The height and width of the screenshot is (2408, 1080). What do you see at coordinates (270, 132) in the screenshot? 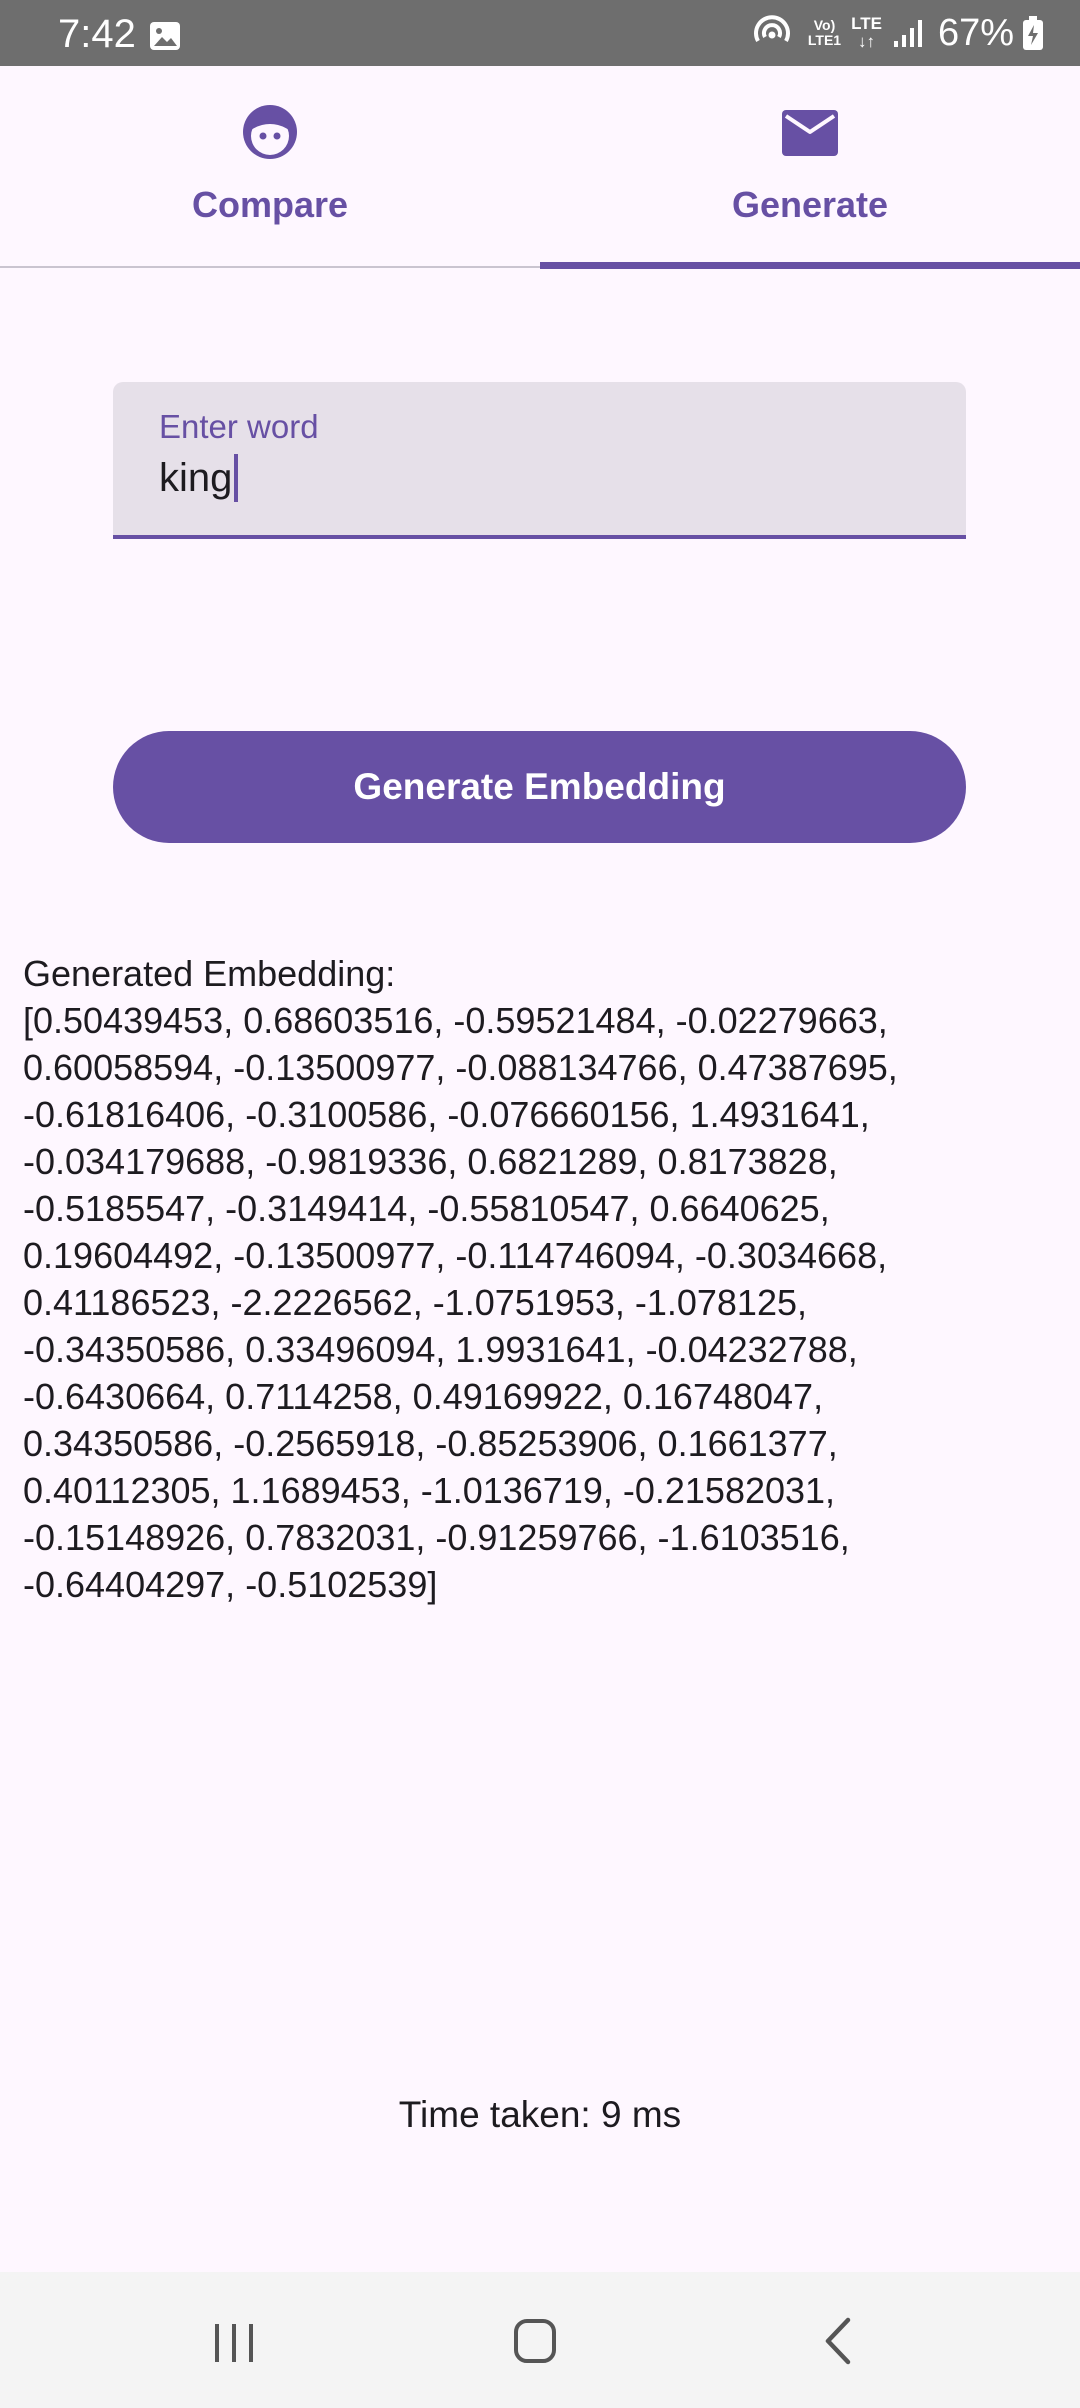
I see `face-icon` at bounding box center [270, 132].